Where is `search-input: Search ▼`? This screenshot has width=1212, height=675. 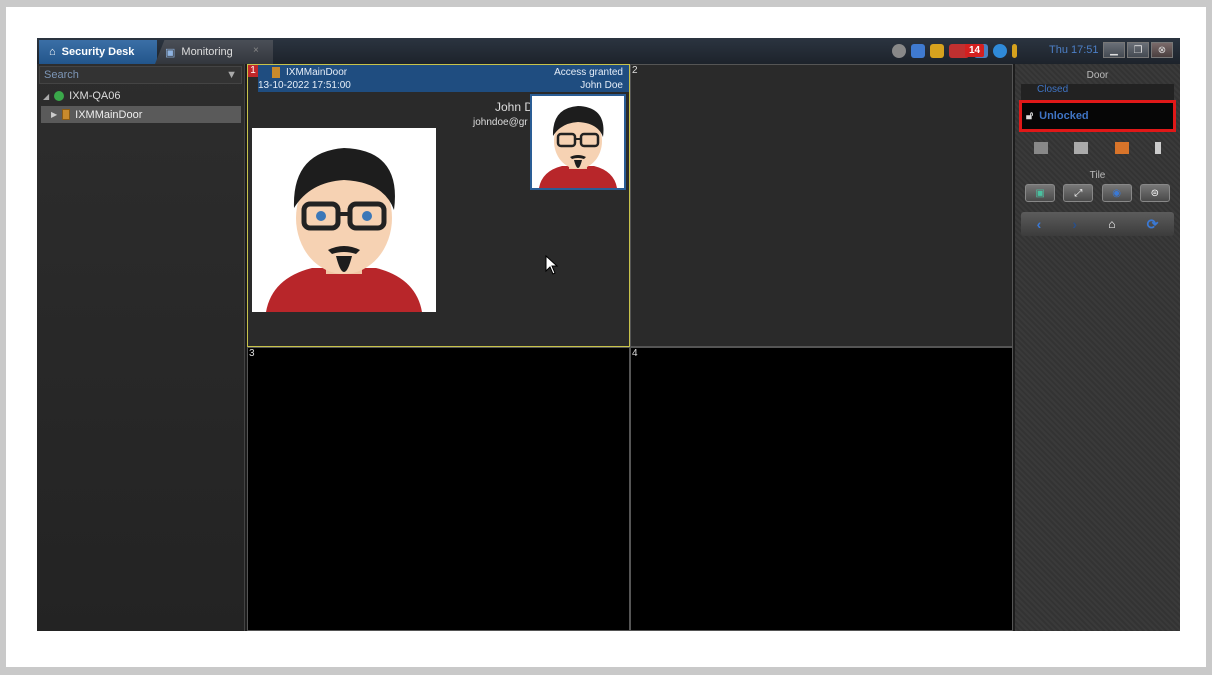 search-input: Search ▼ is located at coordinates (140, 75).